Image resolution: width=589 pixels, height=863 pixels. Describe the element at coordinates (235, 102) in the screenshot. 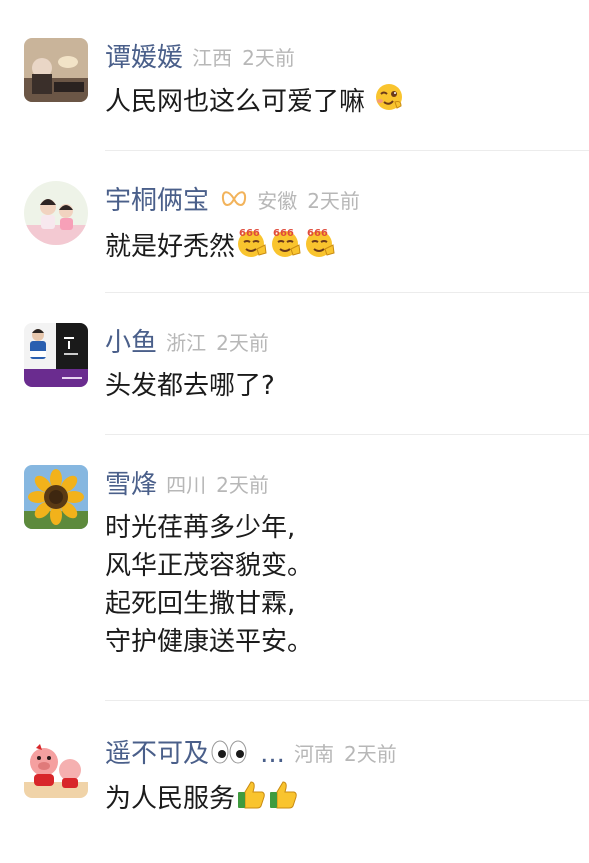

I see `comment-line: 人民网也这么可爱了嘛` at that location.